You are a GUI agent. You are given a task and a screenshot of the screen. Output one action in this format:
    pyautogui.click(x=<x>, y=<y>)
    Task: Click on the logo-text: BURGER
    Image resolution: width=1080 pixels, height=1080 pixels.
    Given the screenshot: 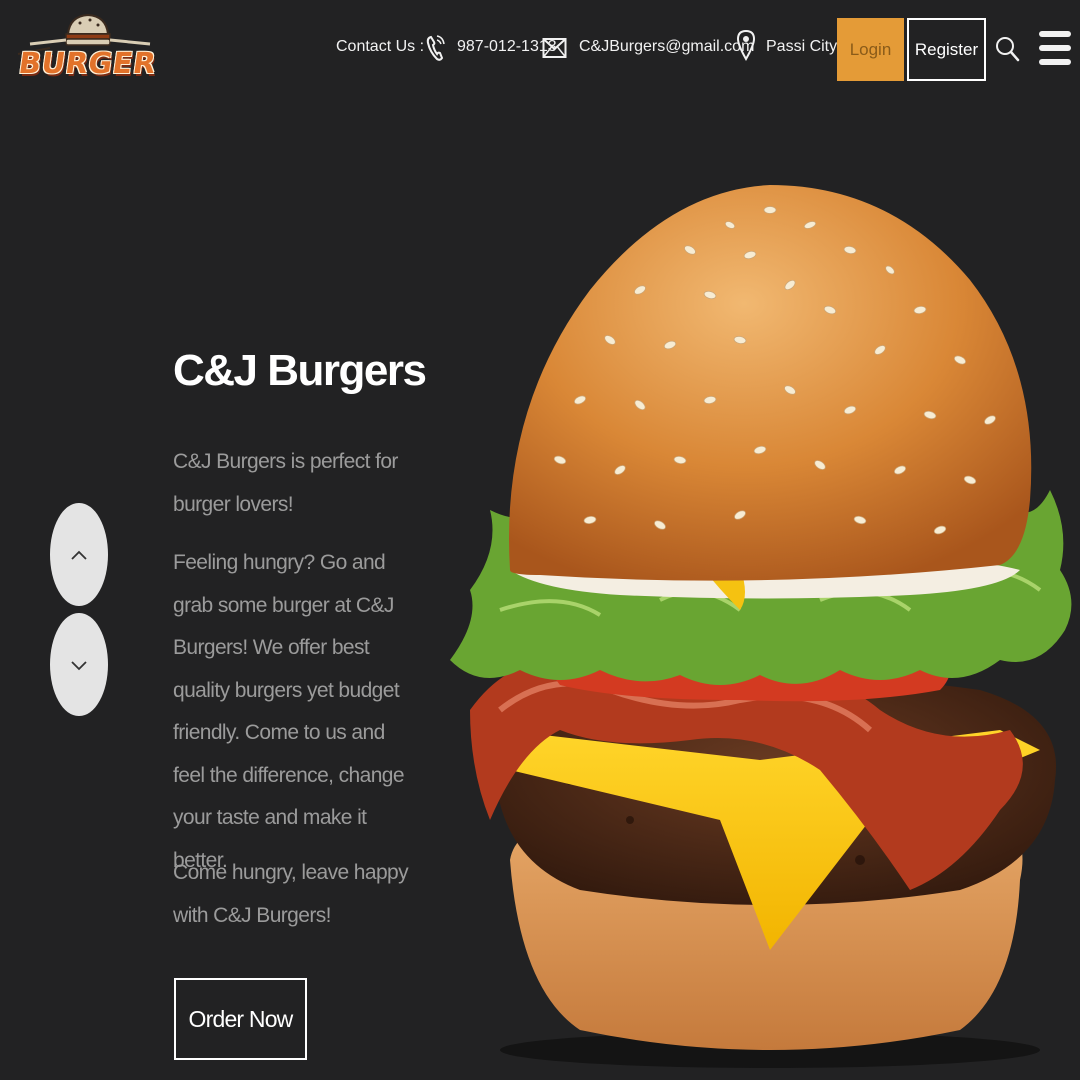 What is the action you would take?
    pyautogui.click(x=87, y=63)
    